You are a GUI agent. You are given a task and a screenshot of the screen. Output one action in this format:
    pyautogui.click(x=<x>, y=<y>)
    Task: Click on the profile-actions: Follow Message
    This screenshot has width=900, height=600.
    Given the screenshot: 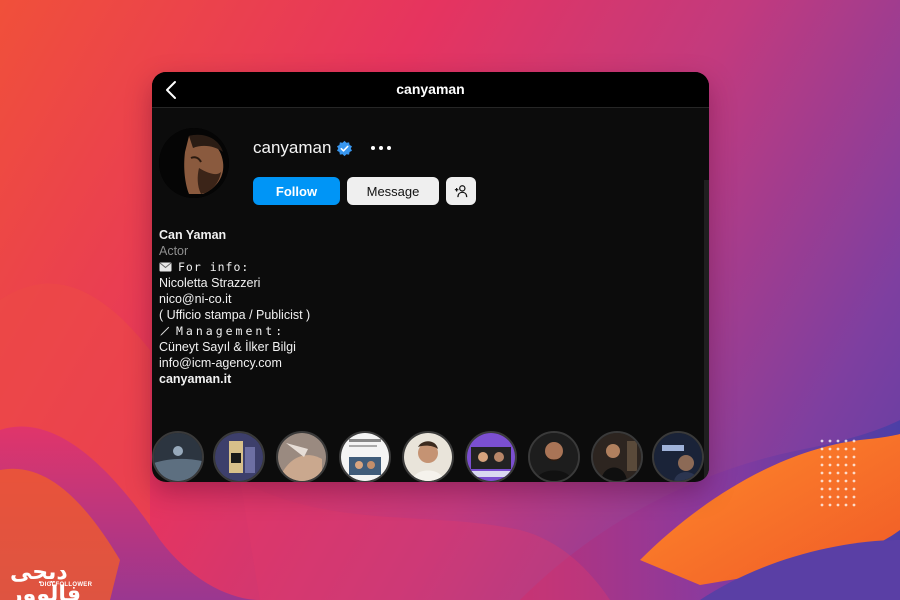 What is the action you would take?
    pyautogui.click(x=364, y=191)
    